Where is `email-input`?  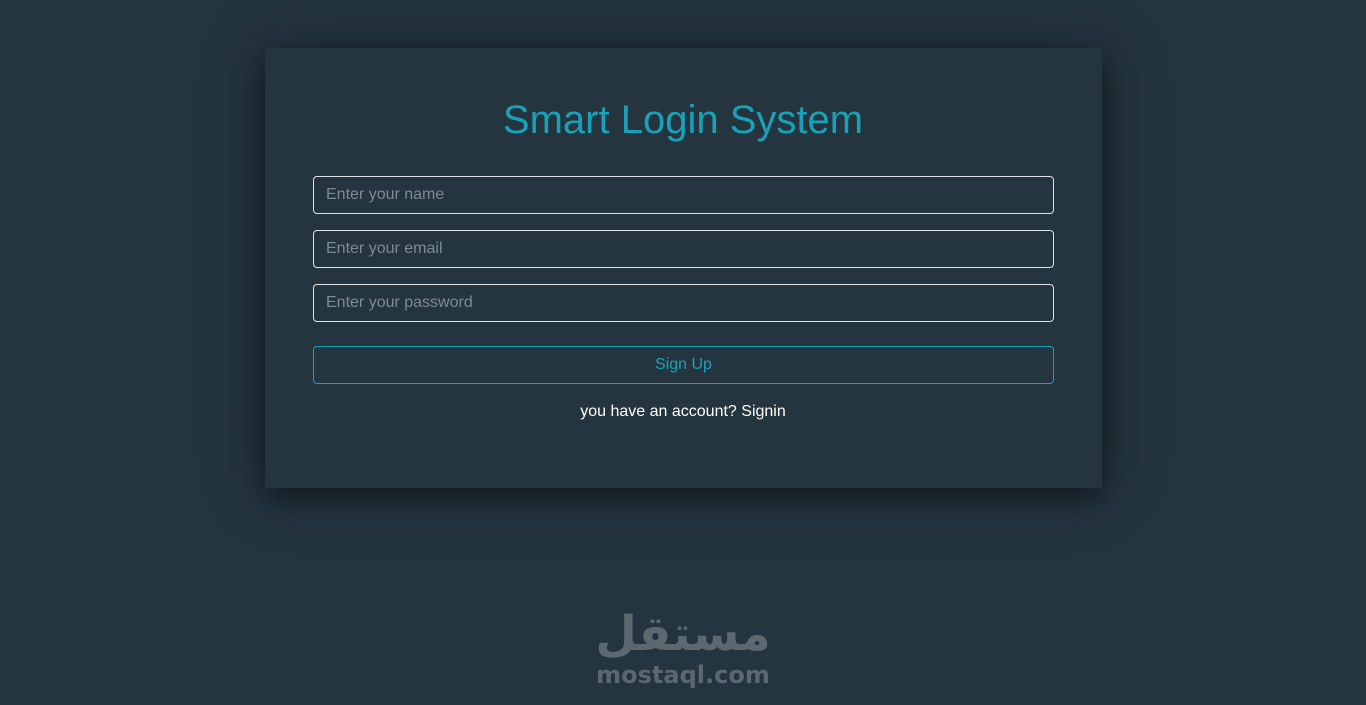
email-input is located at coordinates (683, 249).